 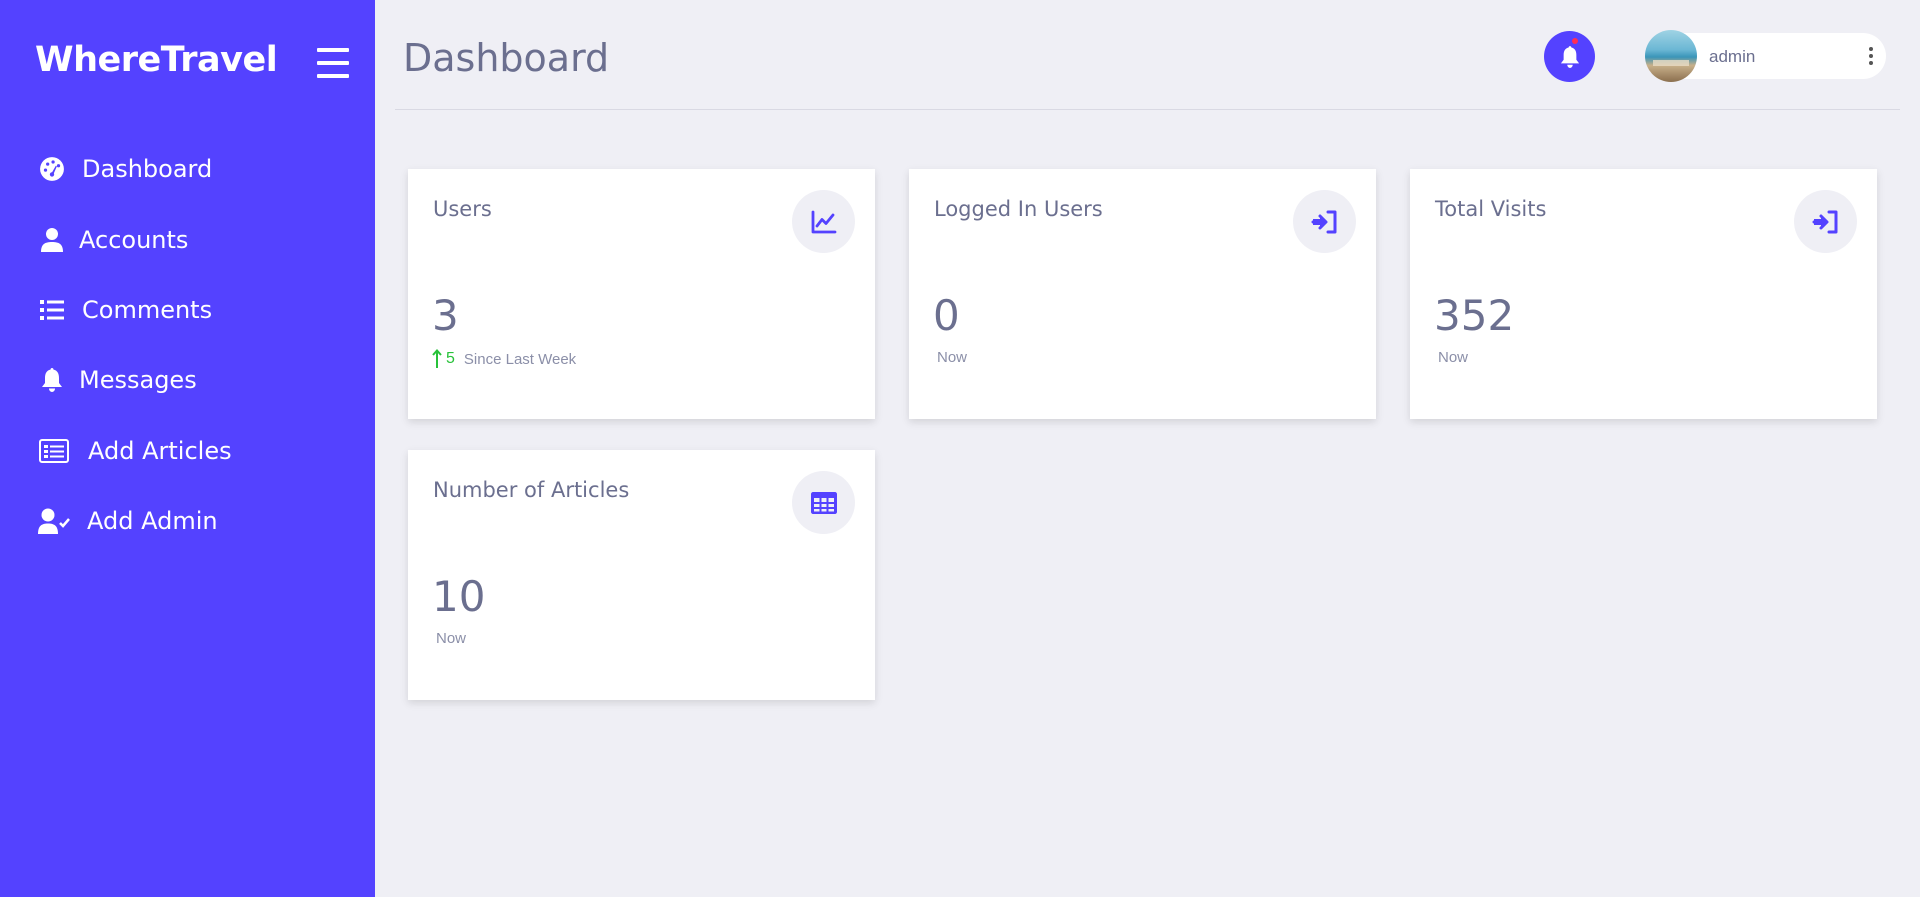 I want to click on card-footer: 5 Since Last Week, so click(x=504, y=359).